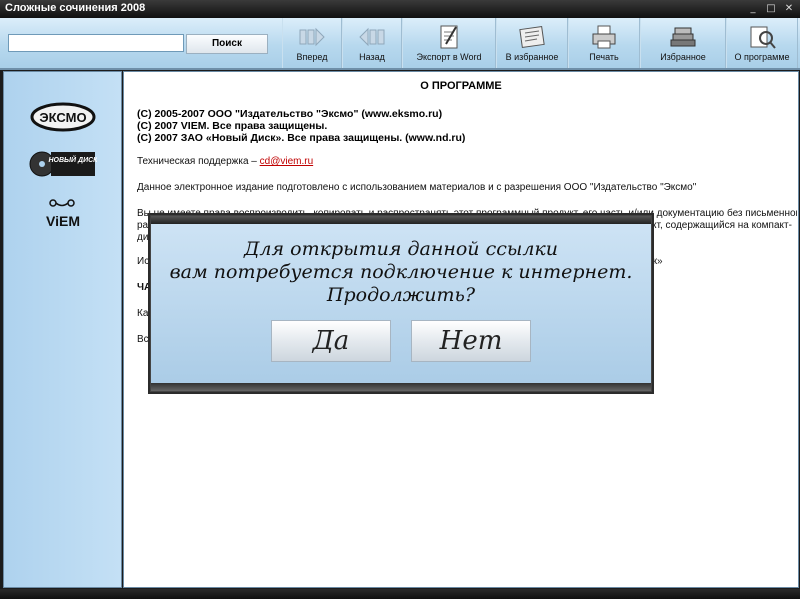  I want to click on eksmo-logo: ЭКСМО, so click(62, 119).